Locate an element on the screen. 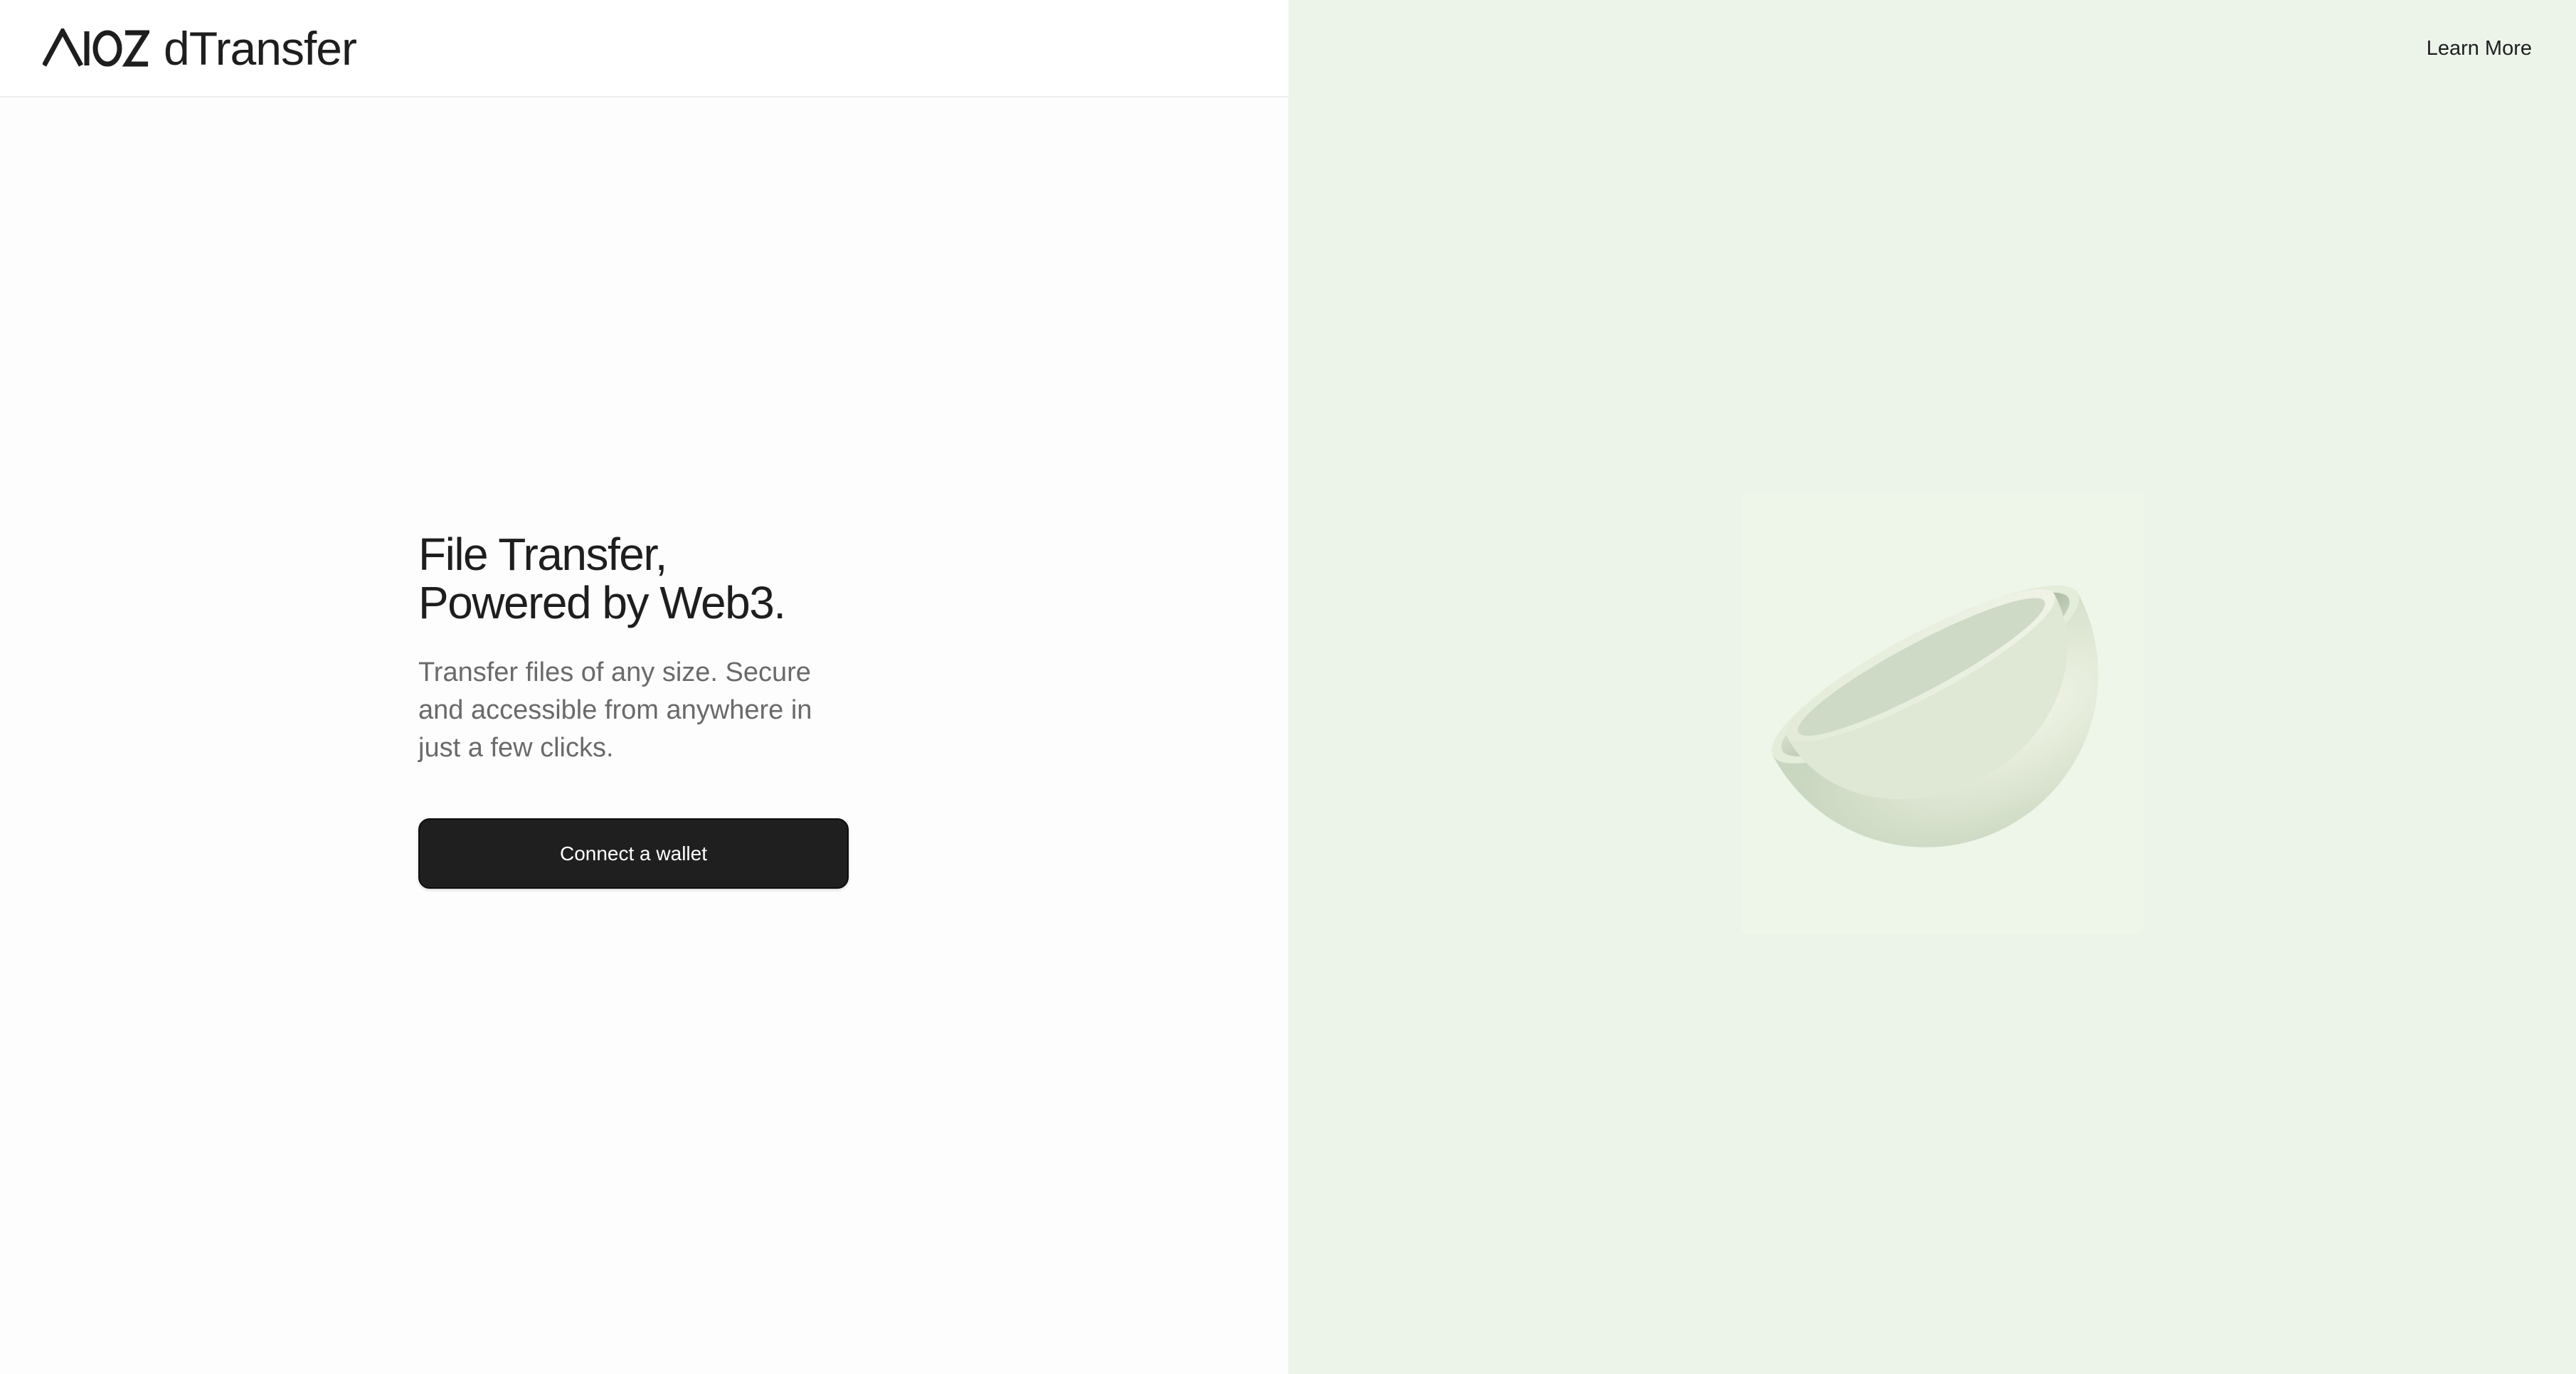 This screenshot has height=1374, width=2576. learn-more-link: Learn More is located at coordinates (2479, 48).